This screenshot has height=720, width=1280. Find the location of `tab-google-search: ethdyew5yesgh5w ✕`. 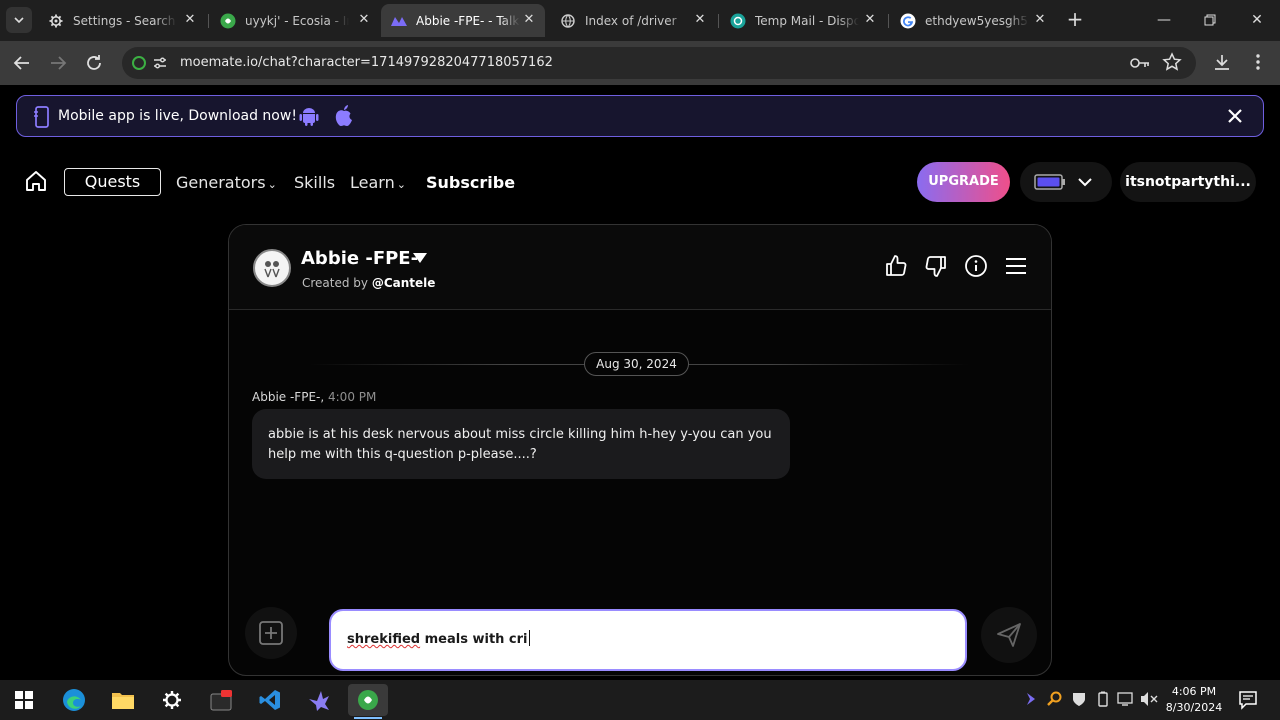

tab-google-search: ethdyew5yesgh5w ✕ is located at coordinates (973, 20).